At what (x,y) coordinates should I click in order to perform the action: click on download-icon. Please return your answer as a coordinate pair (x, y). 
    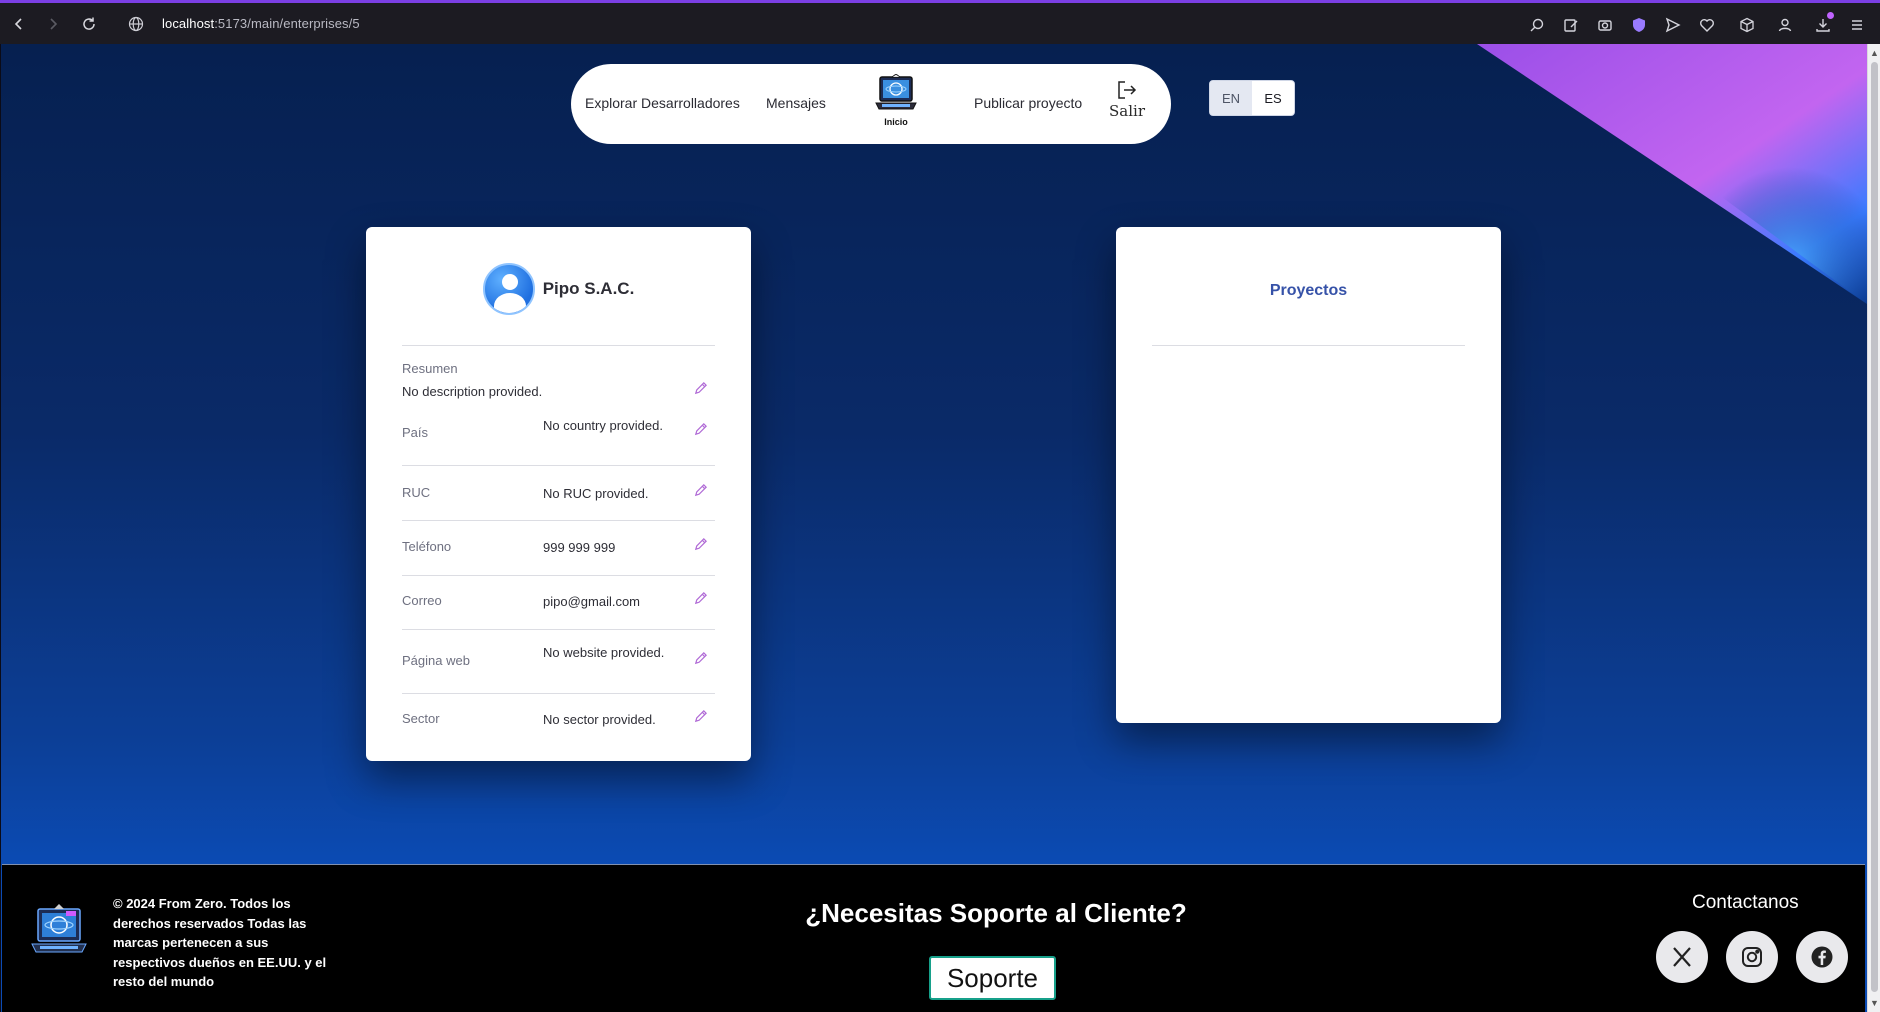
    Looking at the image, I should click on (1823, 25).